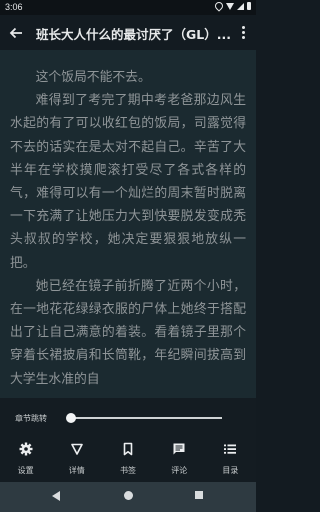 The height and width of the screenshot is (512, 320). I want to click on status-bar: 3:06, so click(128, 7).